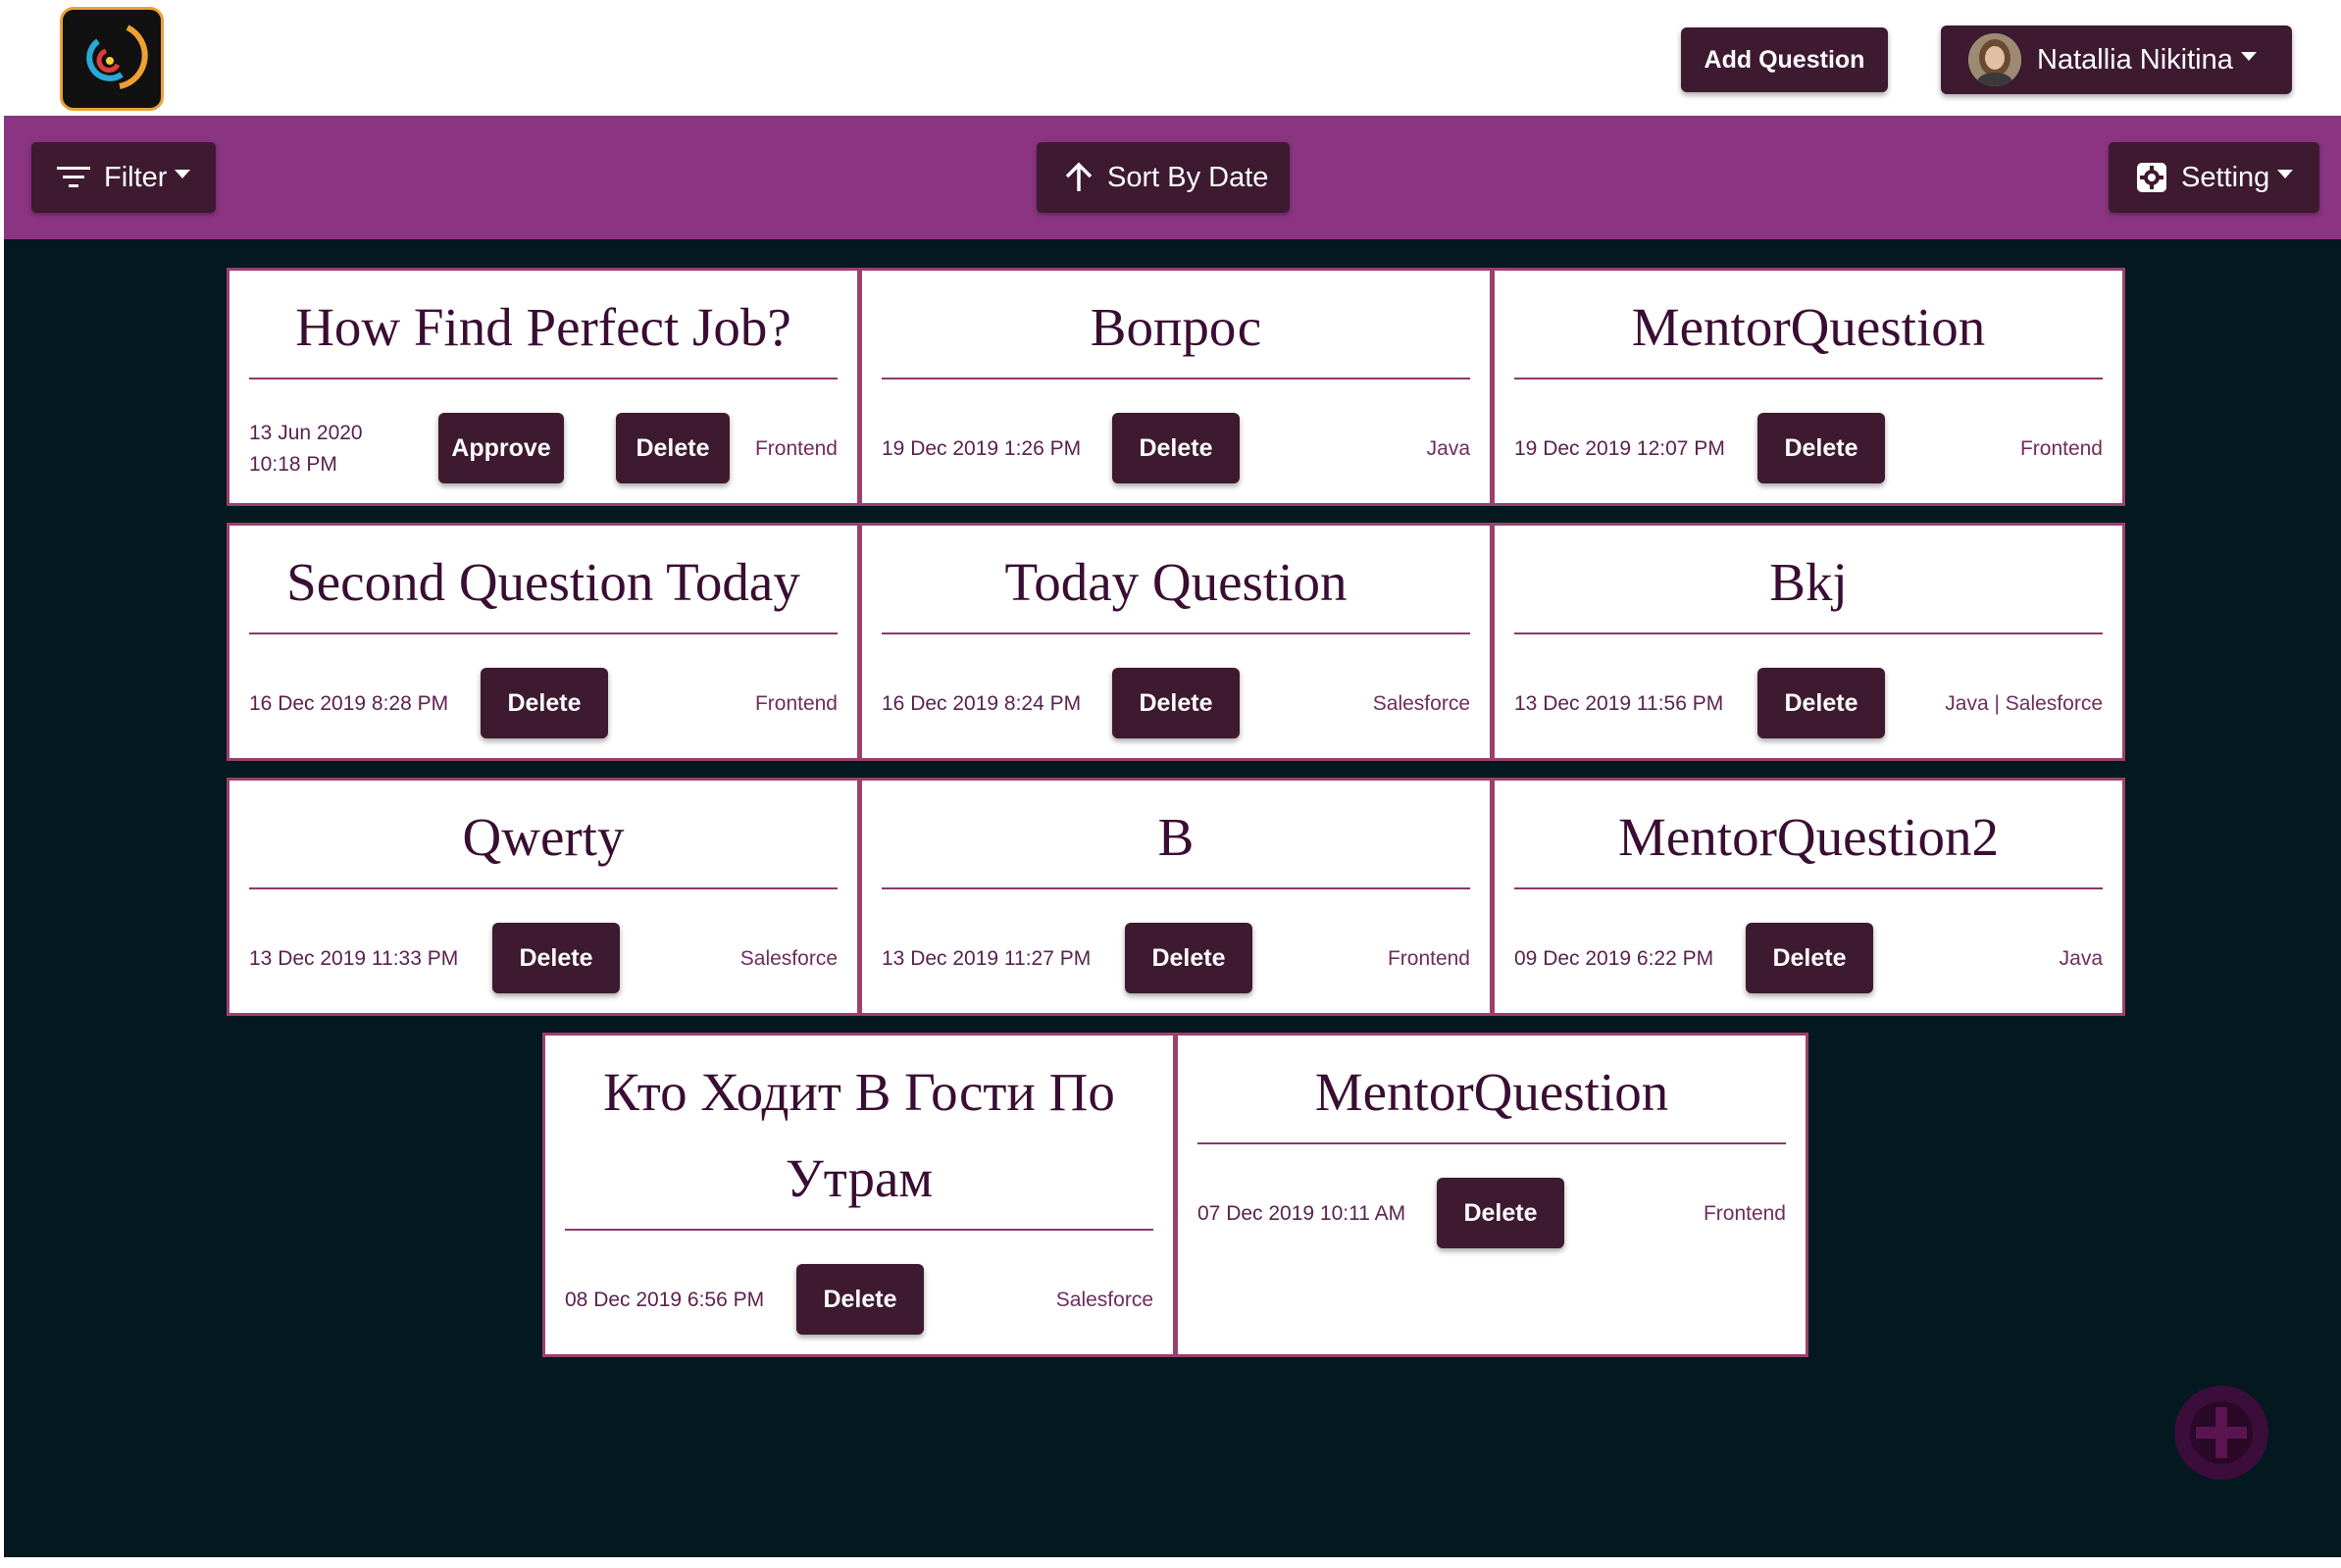  I want to click on setting-button: Setting, so click(2214, 177).